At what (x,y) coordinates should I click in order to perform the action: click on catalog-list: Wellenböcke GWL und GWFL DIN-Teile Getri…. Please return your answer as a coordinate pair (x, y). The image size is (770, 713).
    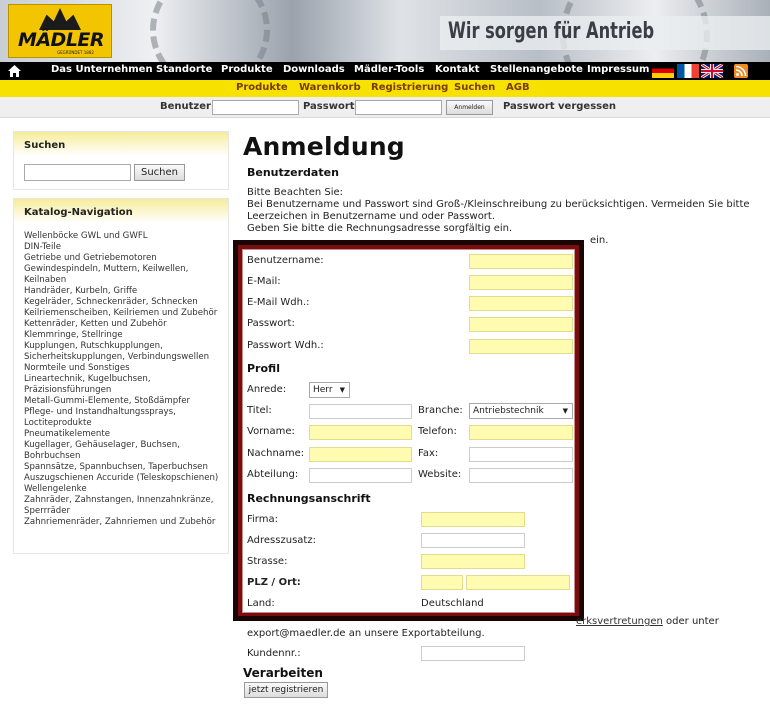
    Looking at the image, I should click on (126, 379).